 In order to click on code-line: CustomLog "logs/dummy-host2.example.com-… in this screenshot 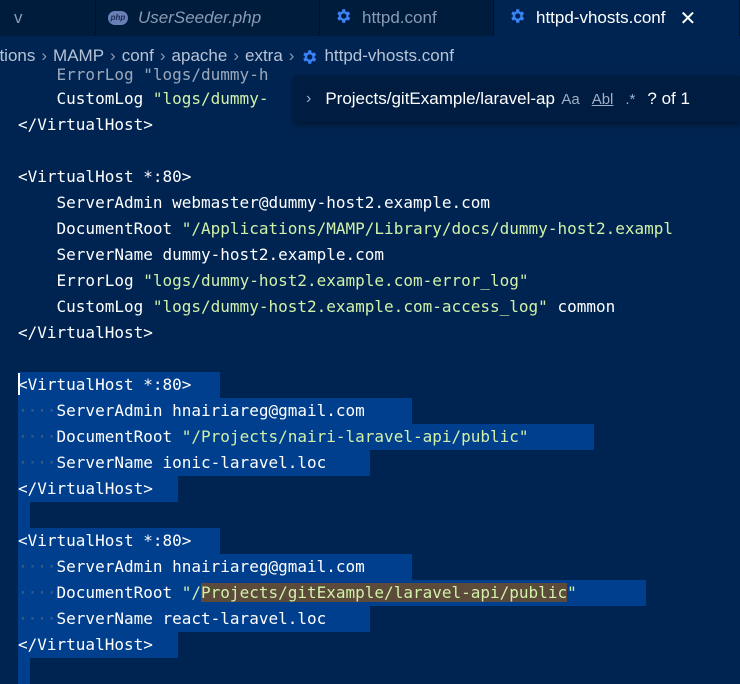, I will do `click(317, 306)`.